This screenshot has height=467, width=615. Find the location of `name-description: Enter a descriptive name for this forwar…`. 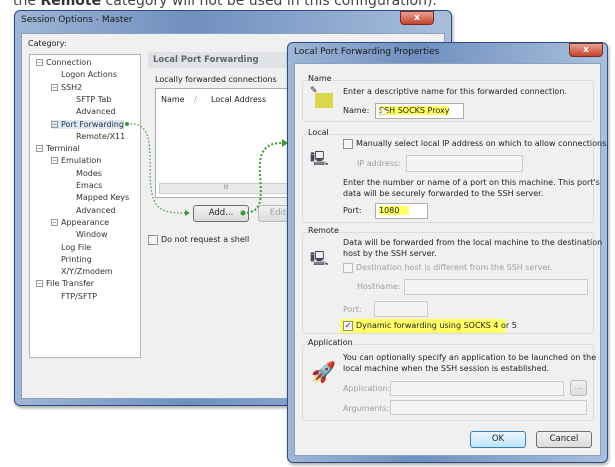

name-description: Enter a descriptive name for this forwar… is located at coordinates (455, 91).